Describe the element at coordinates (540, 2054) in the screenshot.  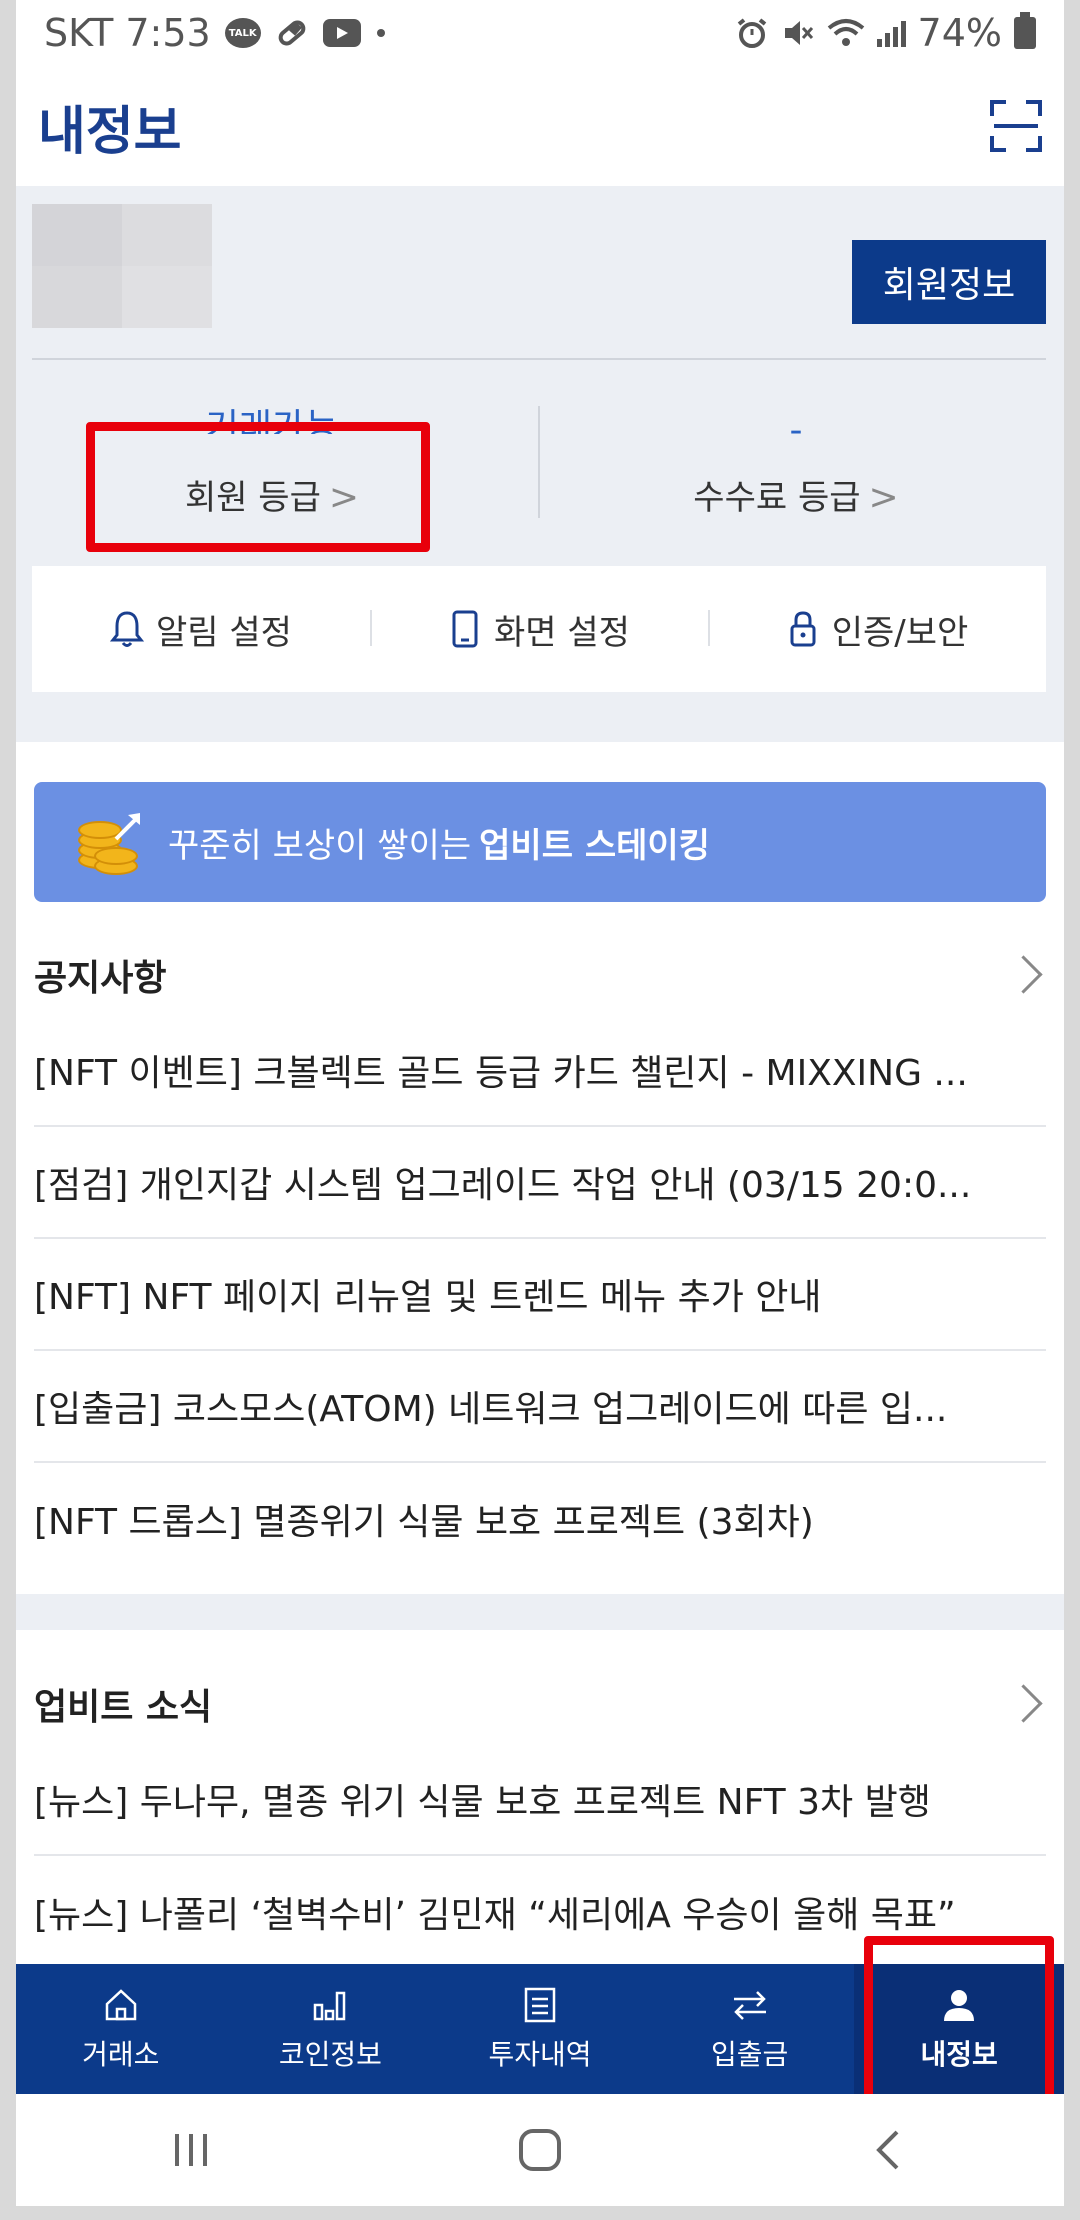
I see `nav-investments-label: 투자내역` at that location.